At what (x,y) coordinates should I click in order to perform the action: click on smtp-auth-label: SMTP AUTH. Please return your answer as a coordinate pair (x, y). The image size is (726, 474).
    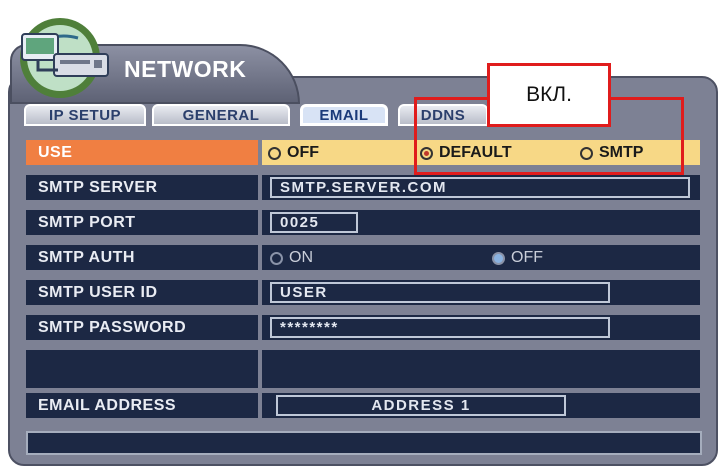
    Looking at the image, I should click on (142, 258).